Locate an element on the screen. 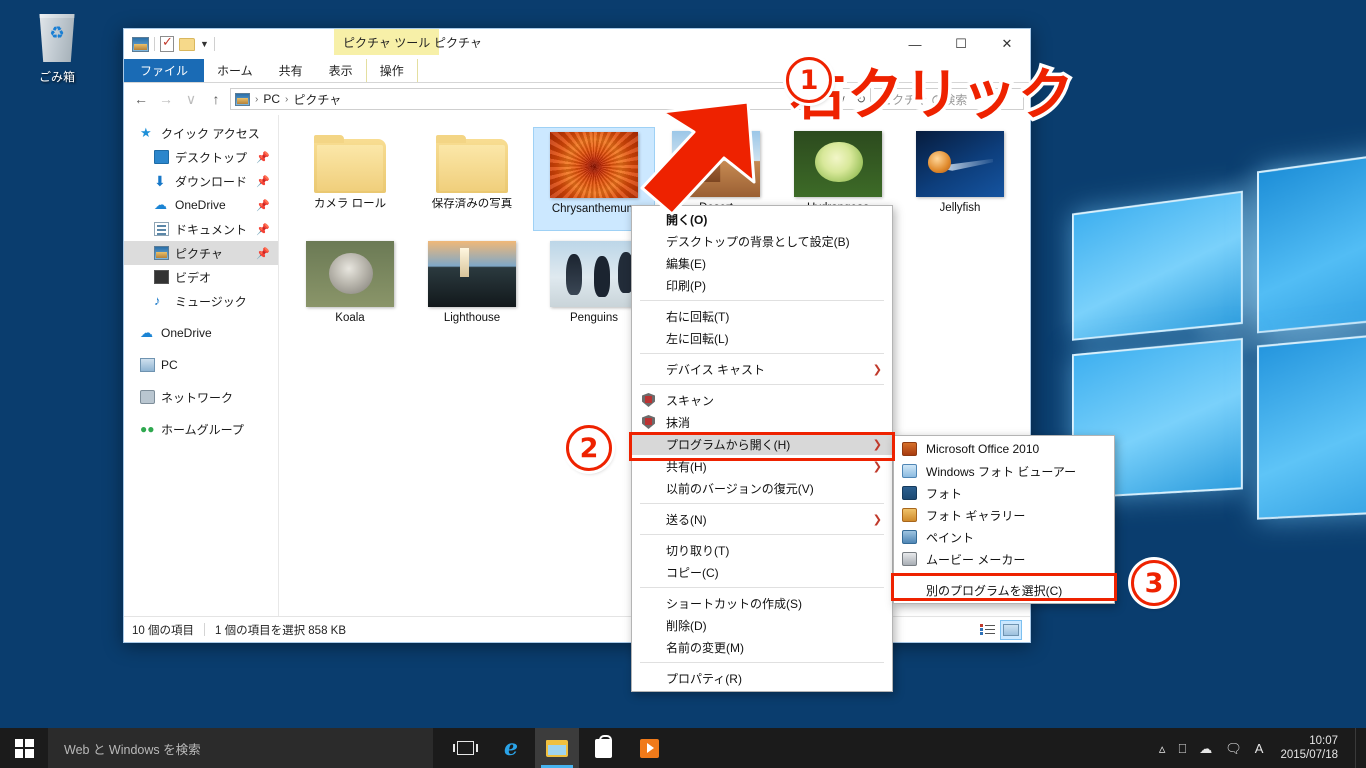  menu-item-copy: コピー(C) is located at coordinates (762, 572).